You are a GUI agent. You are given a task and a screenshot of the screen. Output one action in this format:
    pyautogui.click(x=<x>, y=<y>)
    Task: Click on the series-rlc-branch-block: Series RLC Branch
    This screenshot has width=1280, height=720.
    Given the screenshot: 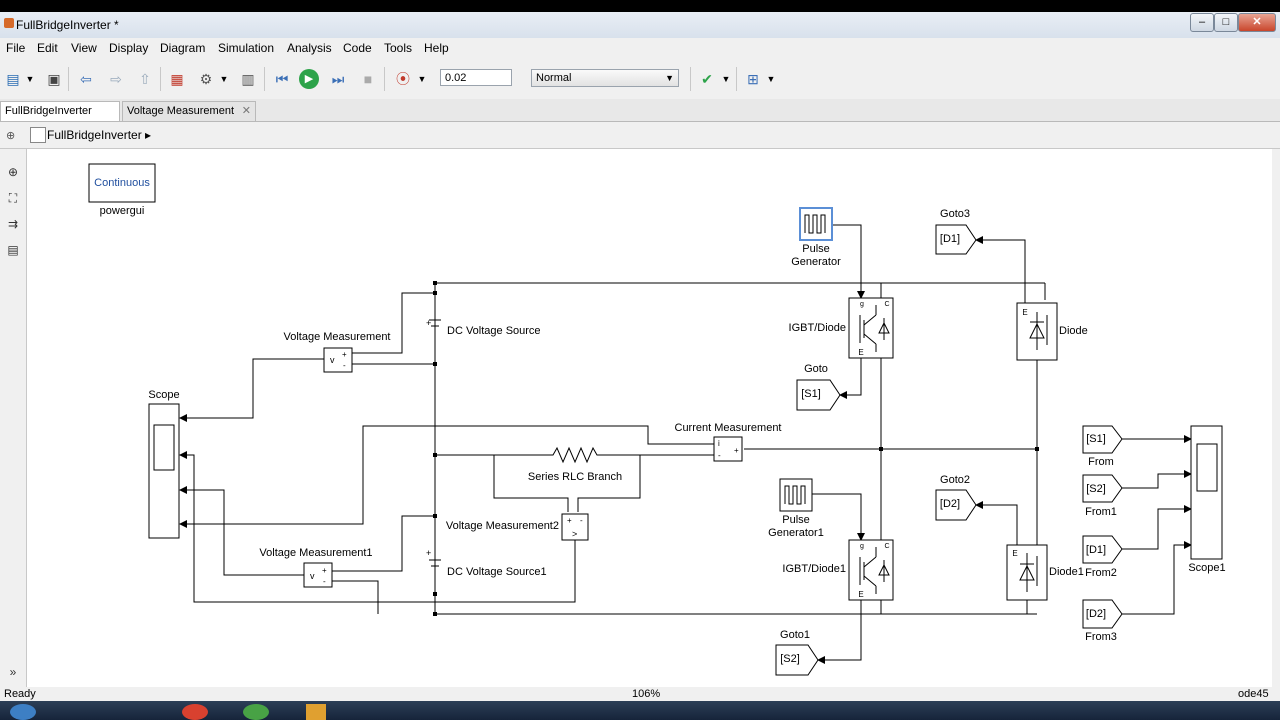 What is the action you would take?
    pyautogui.click(x=575, y=464)
    